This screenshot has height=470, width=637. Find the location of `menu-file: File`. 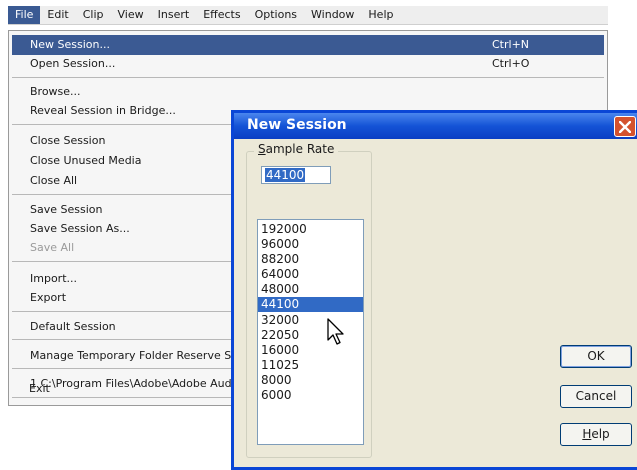

menu-file: File is located at coordinates (24, 15).